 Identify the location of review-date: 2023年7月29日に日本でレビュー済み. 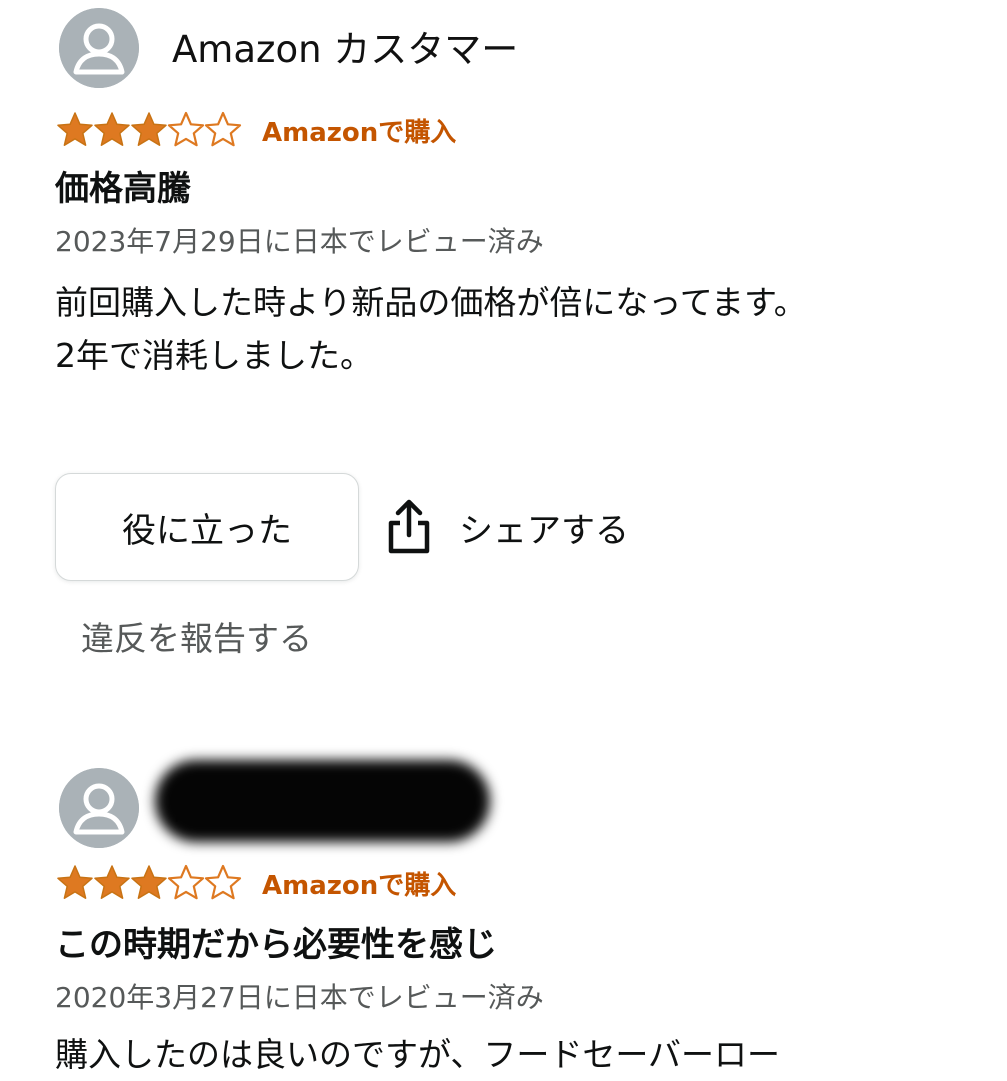
(299, 241).